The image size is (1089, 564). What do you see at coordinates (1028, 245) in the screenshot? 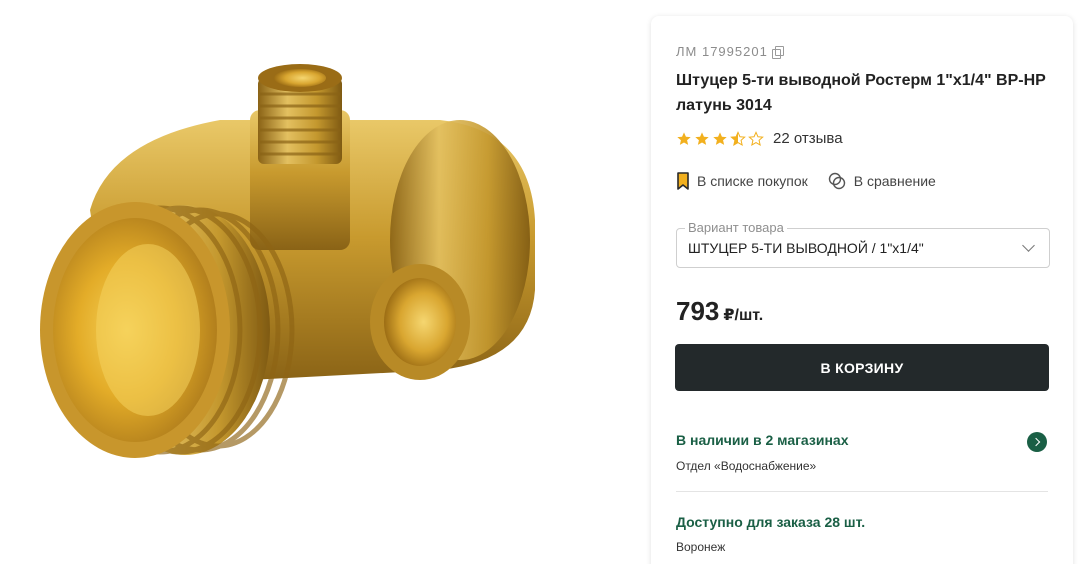
I see `chevron-down-icon` at bounding box center [1028, 245].